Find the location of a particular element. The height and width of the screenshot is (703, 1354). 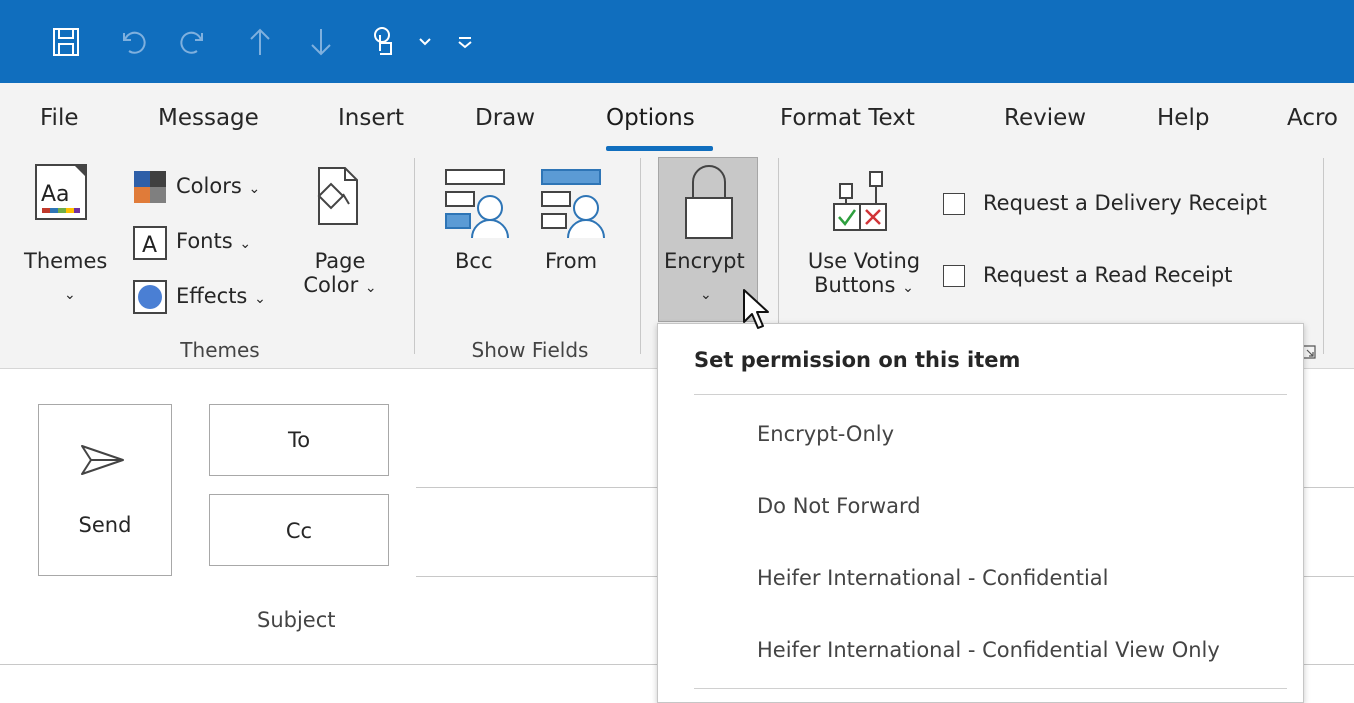

themes-button: Themes is located at coordinates (65, 261).